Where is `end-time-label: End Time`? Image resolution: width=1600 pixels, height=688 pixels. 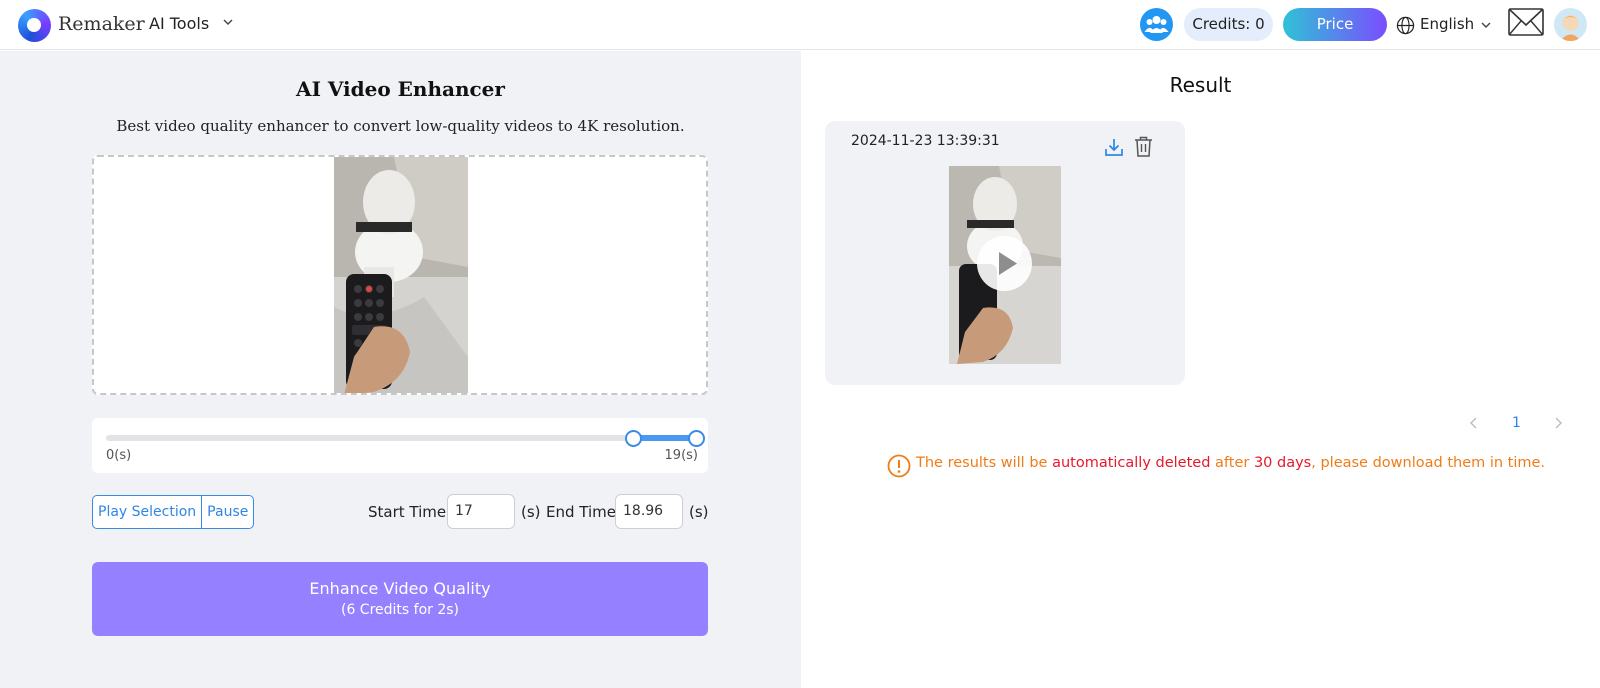
end-time-label: End Time is located at coordinates (581, 512).